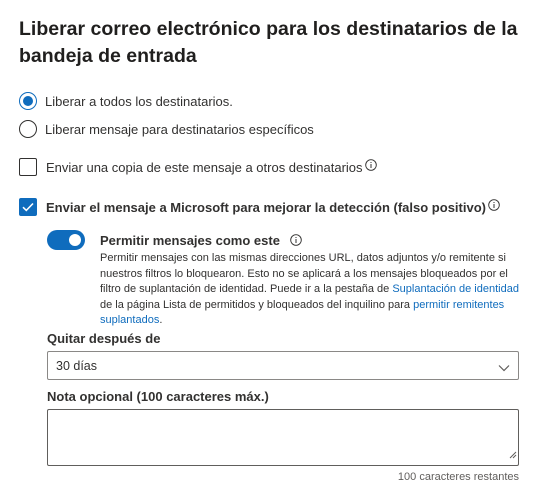  I want to click on allow-messages-title: Permitir mensajes como este, so click(201, 241).